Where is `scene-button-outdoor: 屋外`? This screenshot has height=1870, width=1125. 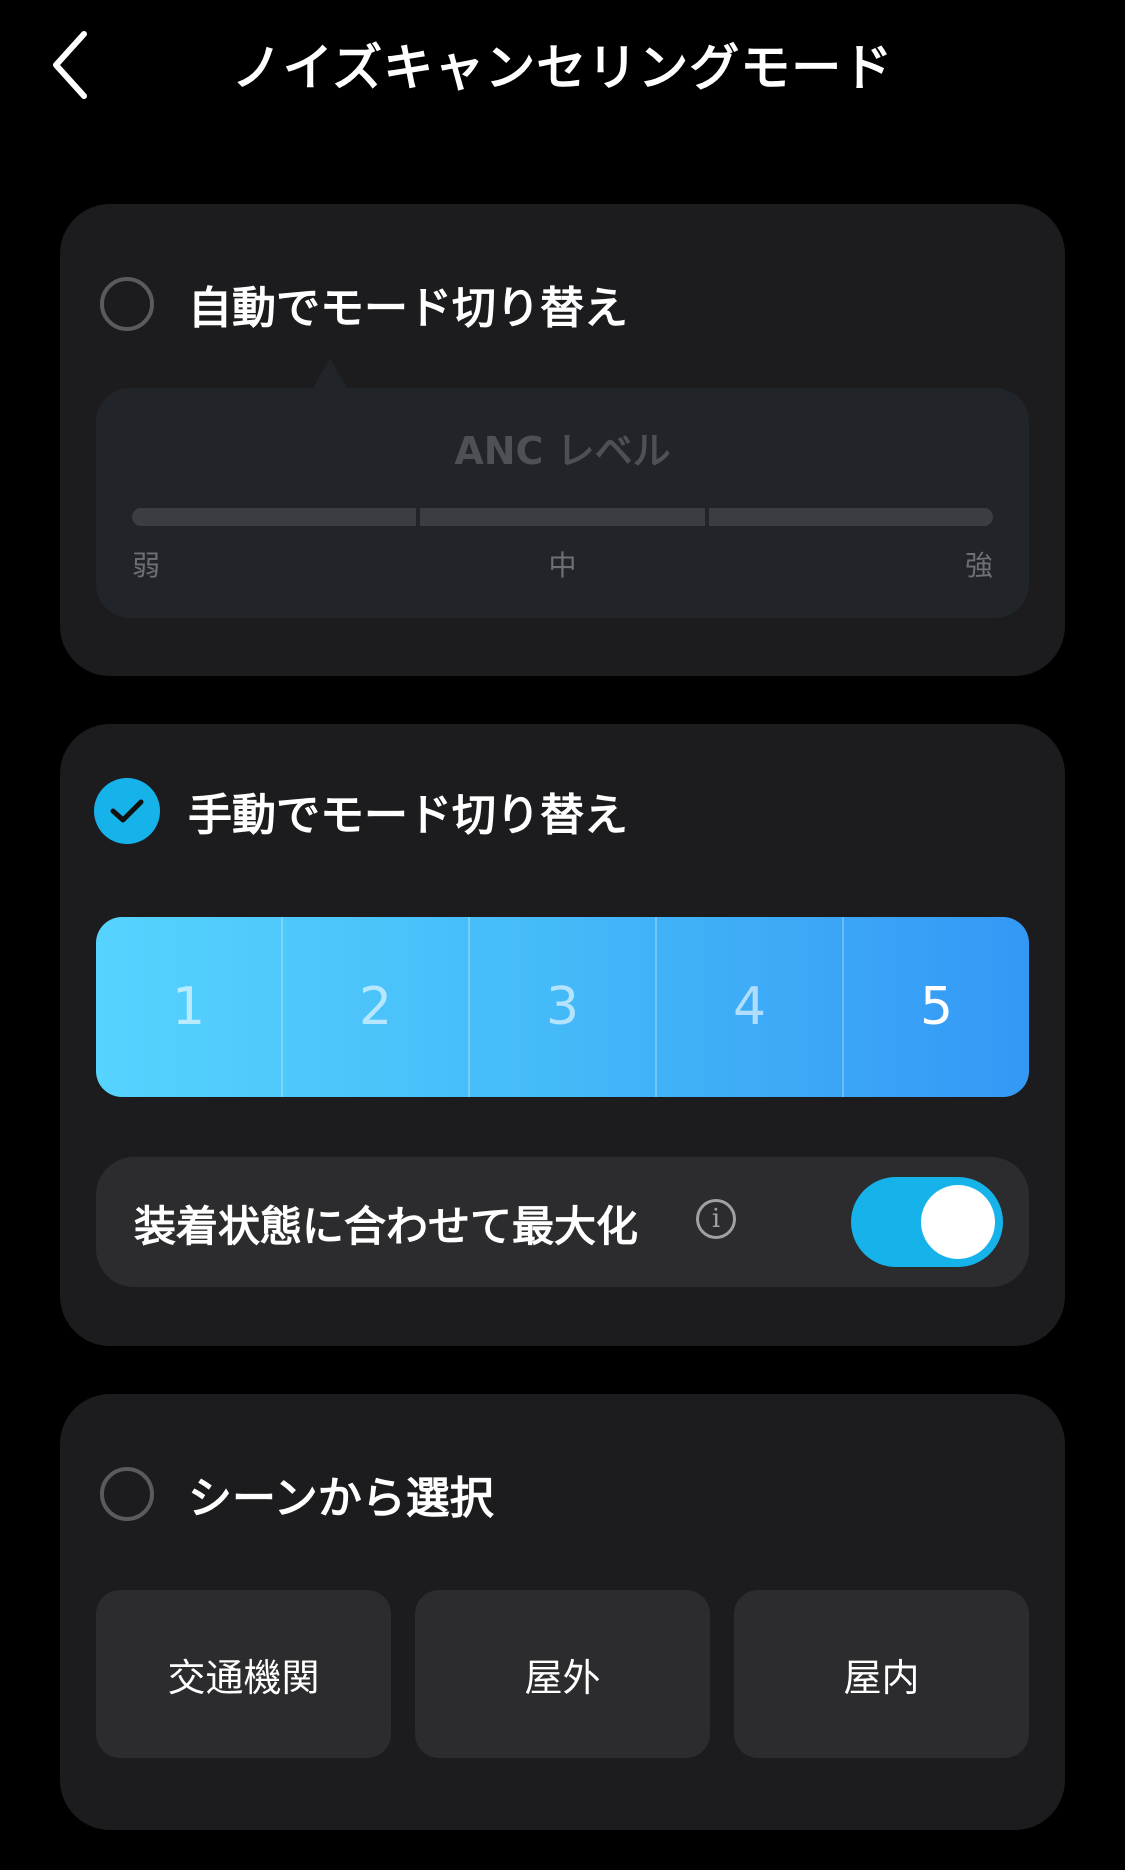
scene-button-outdoor: 屋外 is located at coordinates (562, 1674).